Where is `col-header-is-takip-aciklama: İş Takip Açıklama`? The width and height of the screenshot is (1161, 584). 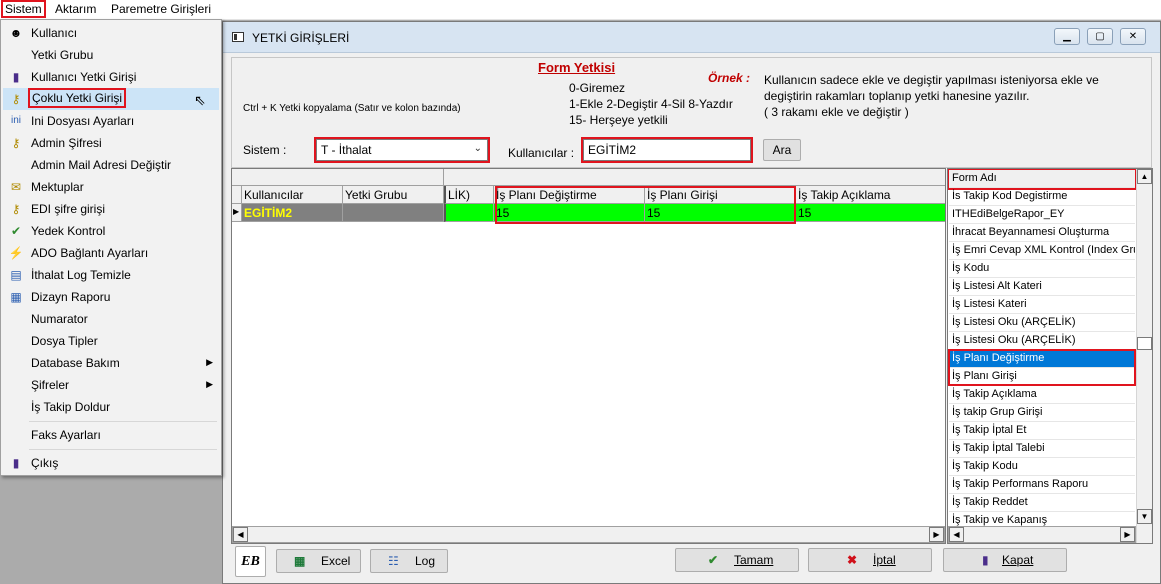
col-header-is-takip-aciklama: İş Takip Açıklama is located at coordinates (870, 195).